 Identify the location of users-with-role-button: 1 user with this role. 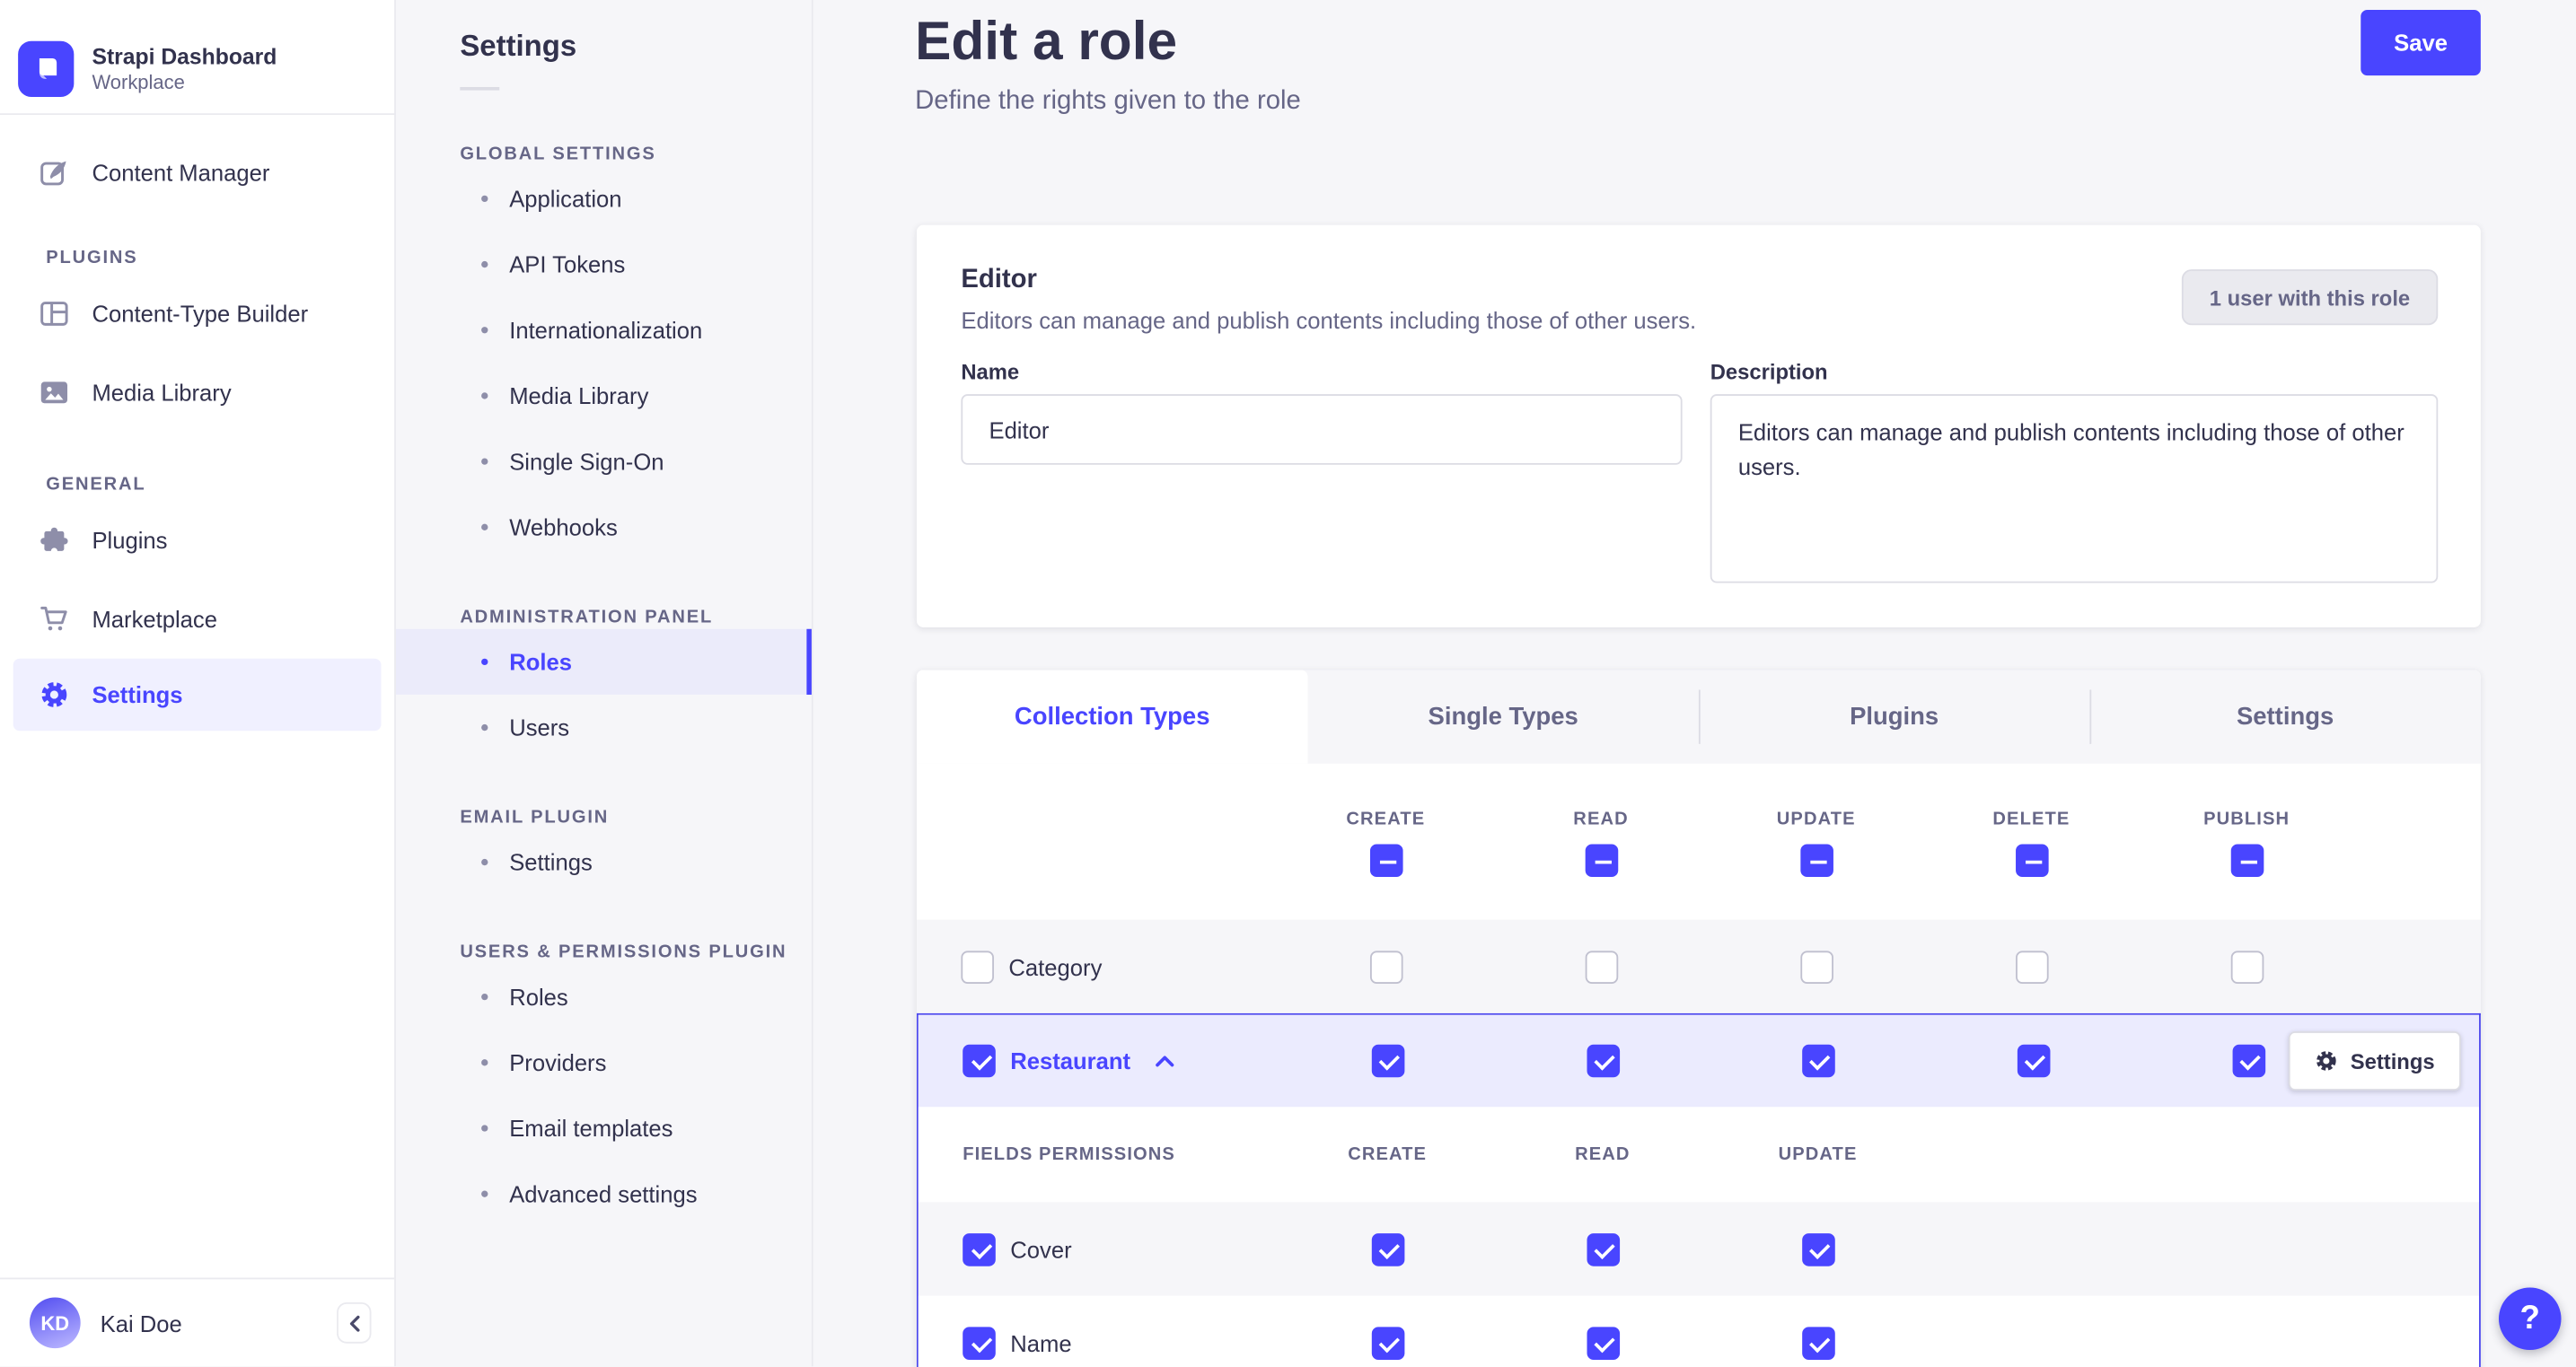
(2310, 297).